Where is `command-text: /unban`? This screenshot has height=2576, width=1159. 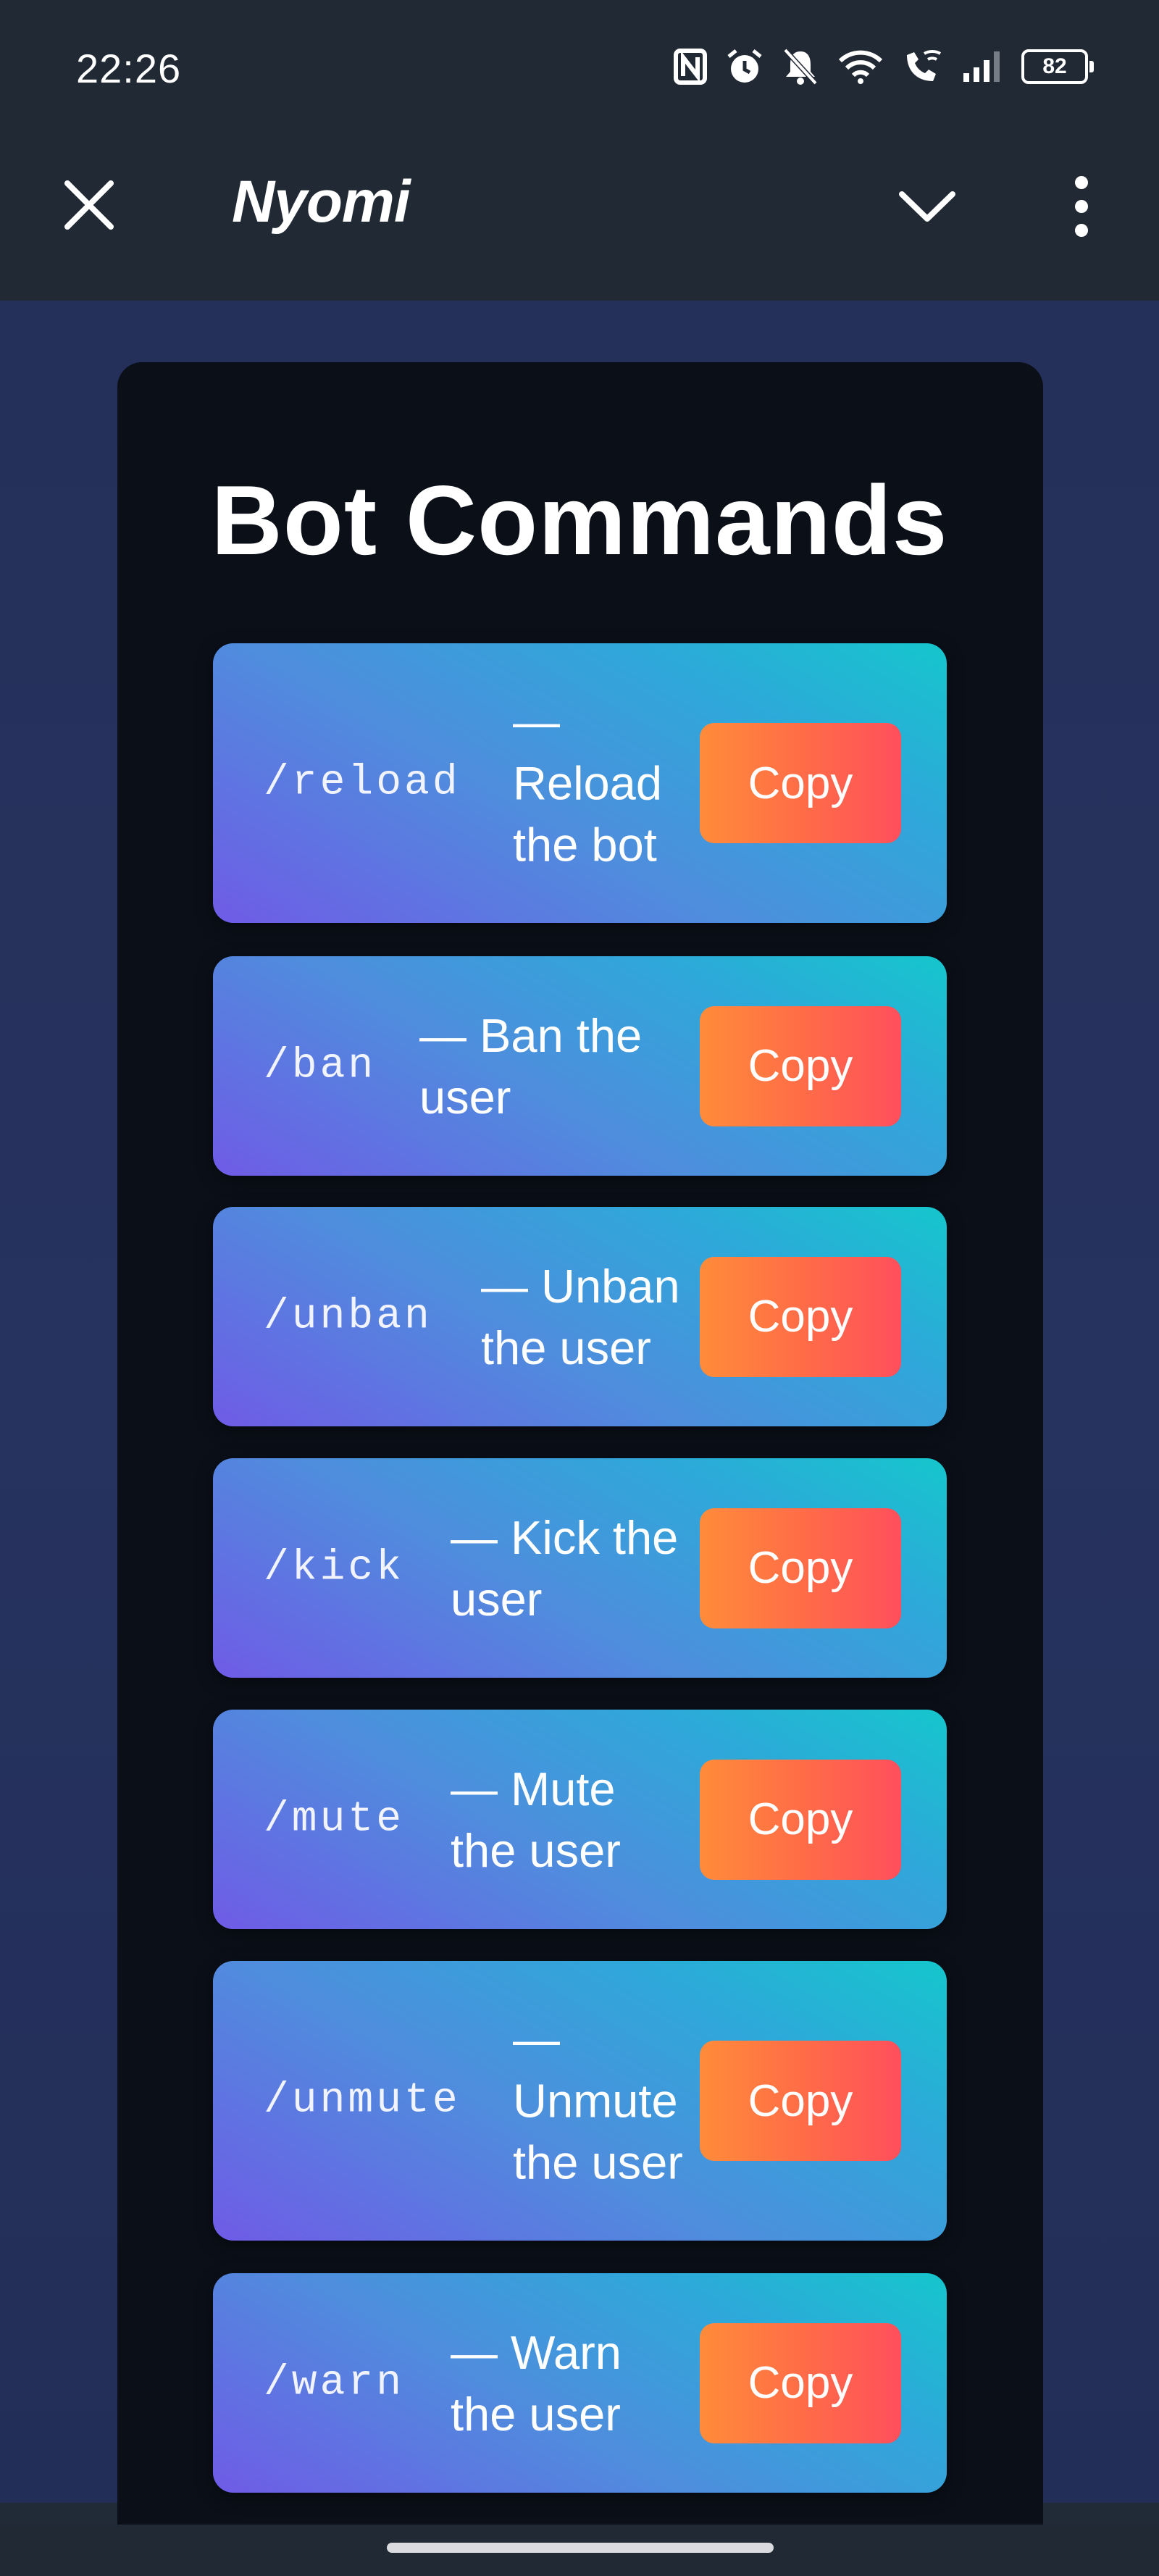 command-text: /unban is located at coordinates (348, 1316).